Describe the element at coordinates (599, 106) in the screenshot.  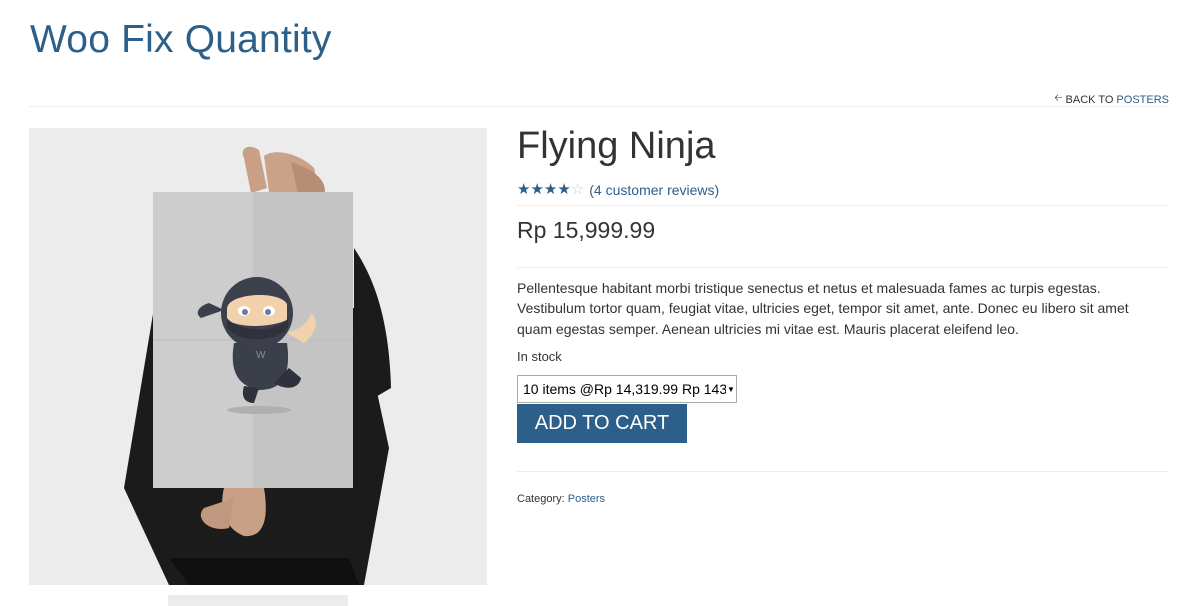
I see `header-divider` at that location.